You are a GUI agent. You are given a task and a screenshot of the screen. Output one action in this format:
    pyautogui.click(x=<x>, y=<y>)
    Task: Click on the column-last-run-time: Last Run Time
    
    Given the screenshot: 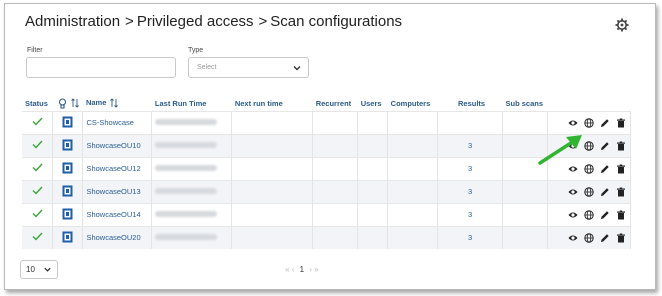 What is the action you would take?
    pyautogui.click(x=192, y=103)
    